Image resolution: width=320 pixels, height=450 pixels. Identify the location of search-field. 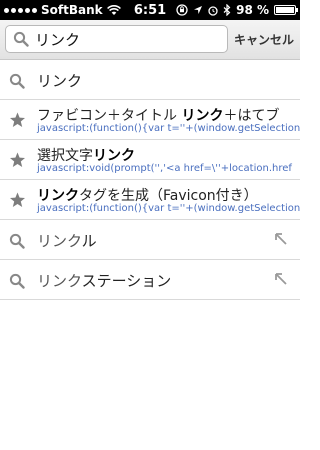
(116, 39).